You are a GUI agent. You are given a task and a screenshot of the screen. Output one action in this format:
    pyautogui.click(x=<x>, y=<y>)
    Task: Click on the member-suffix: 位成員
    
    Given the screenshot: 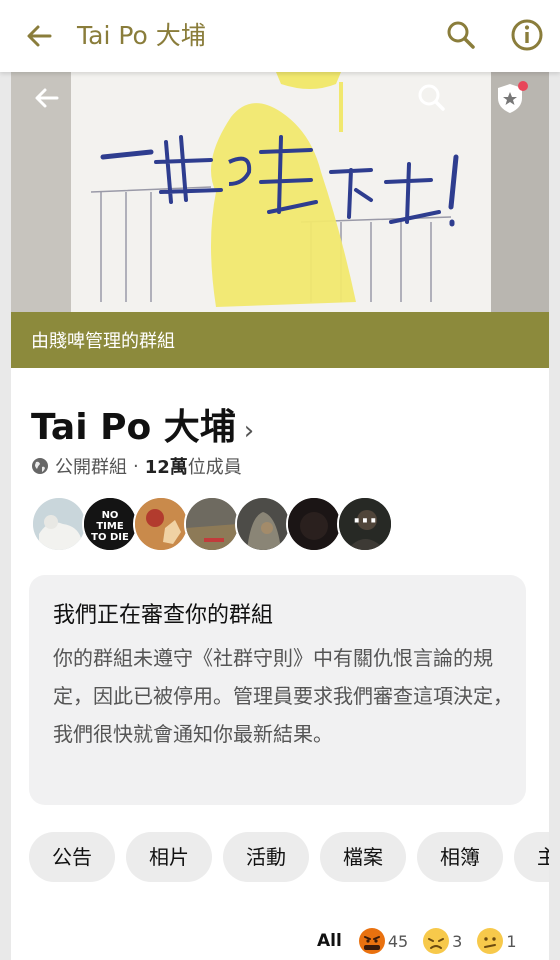 What is the action you would take?
    pyautogui.click(x=214, y=467)
    